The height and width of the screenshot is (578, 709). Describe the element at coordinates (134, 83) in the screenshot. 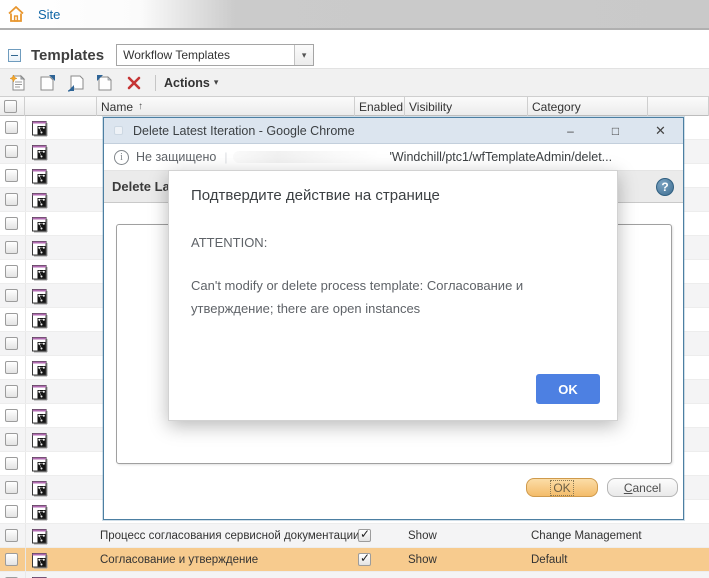

I see `delete-icon` at that location.